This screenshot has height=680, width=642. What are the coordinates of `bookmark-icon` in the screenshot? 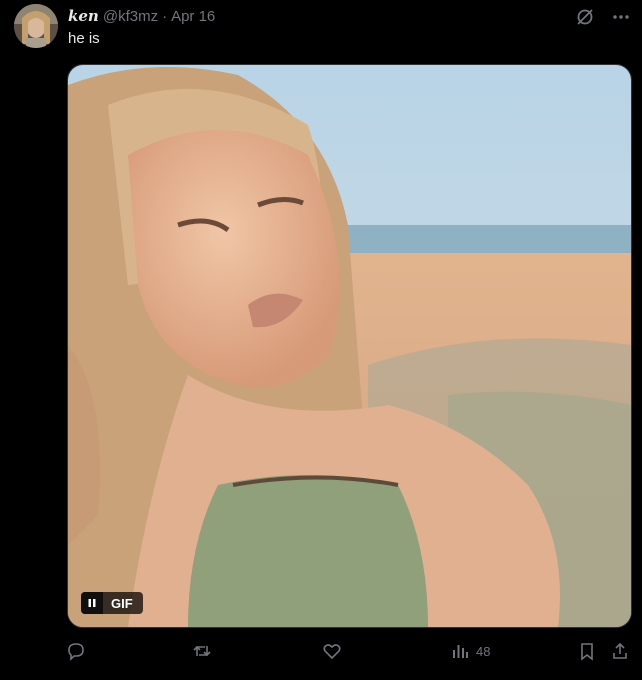 It's located at (587, 652).